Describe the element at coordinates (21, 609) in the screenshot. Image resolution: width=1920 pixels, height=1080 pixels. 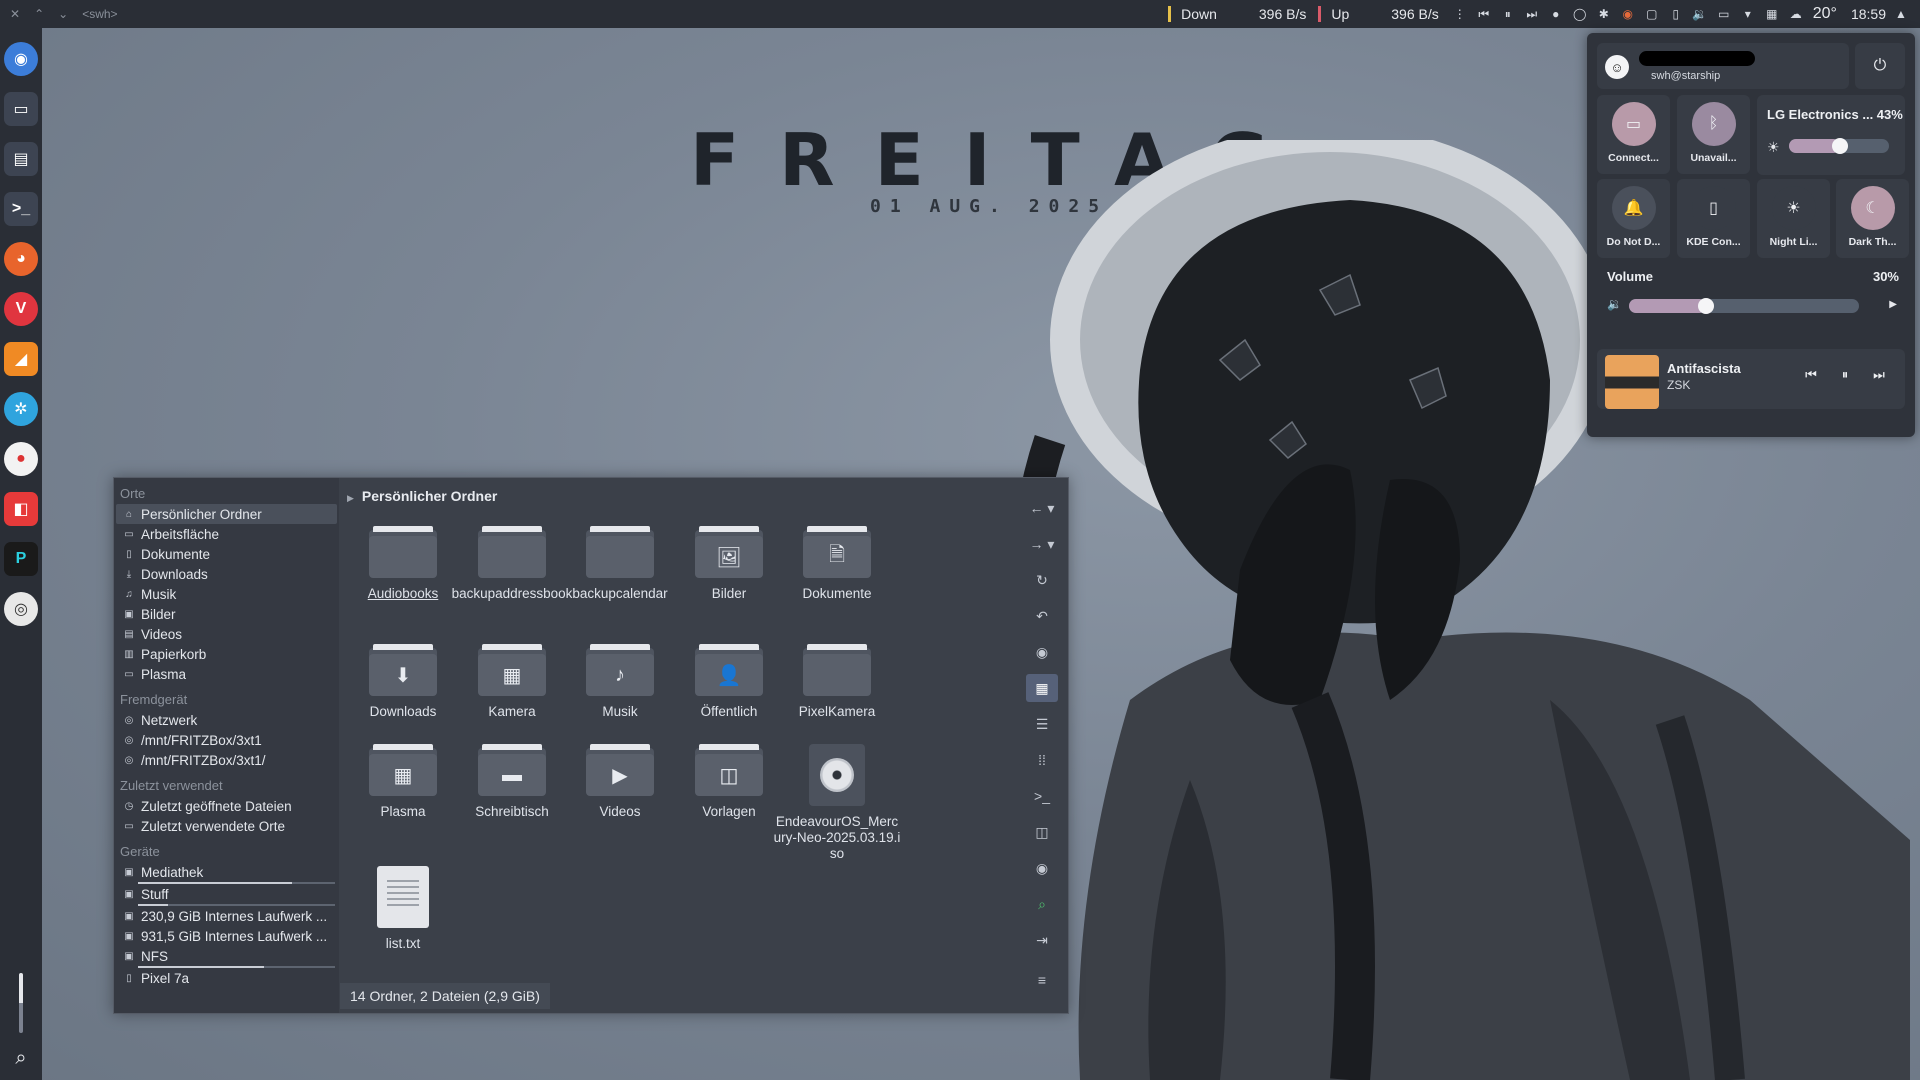
I see `app-launcher-icon: ◎` at that location.